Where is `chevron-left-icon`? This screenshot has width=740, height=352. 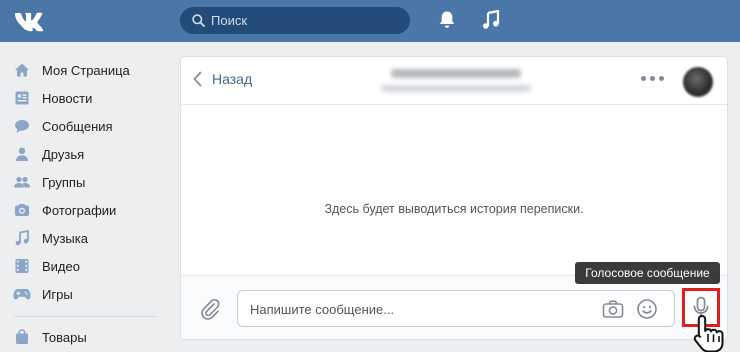 chevron-left-icon is located at coordinates (197, 79).